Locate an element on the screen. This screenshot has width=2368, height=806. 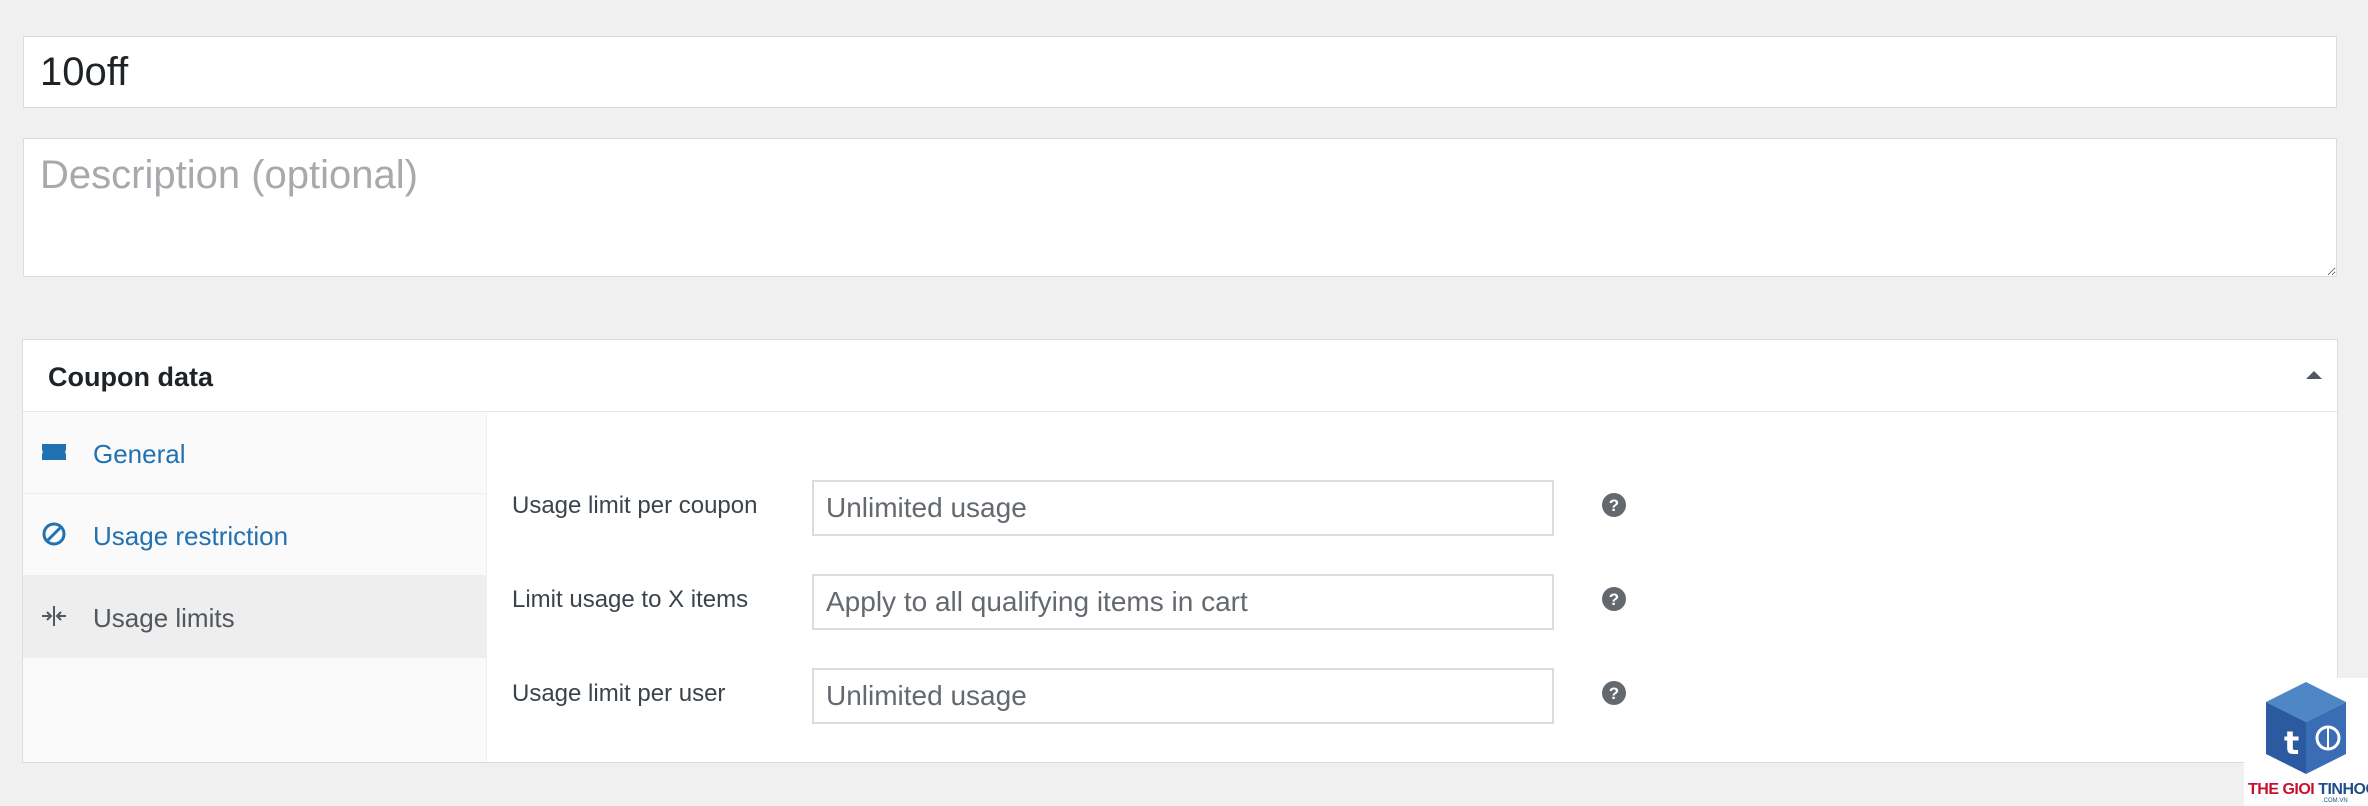
metabox-header: Coupon data is located at coordinates (1180, 376).